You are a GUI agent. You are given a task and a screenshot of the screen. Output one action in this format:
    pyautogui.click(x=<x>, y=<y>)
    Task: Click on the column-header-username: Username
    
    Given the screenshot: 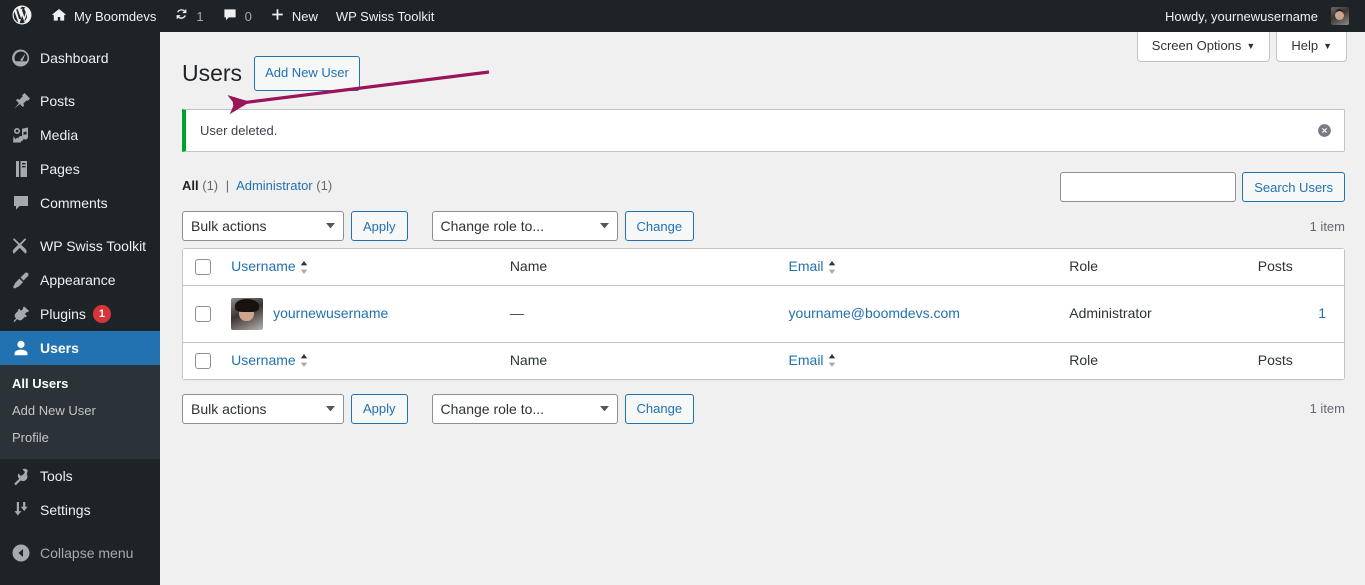 What is the action you would take?
    pyautogui.click(x=360, y=267)
    